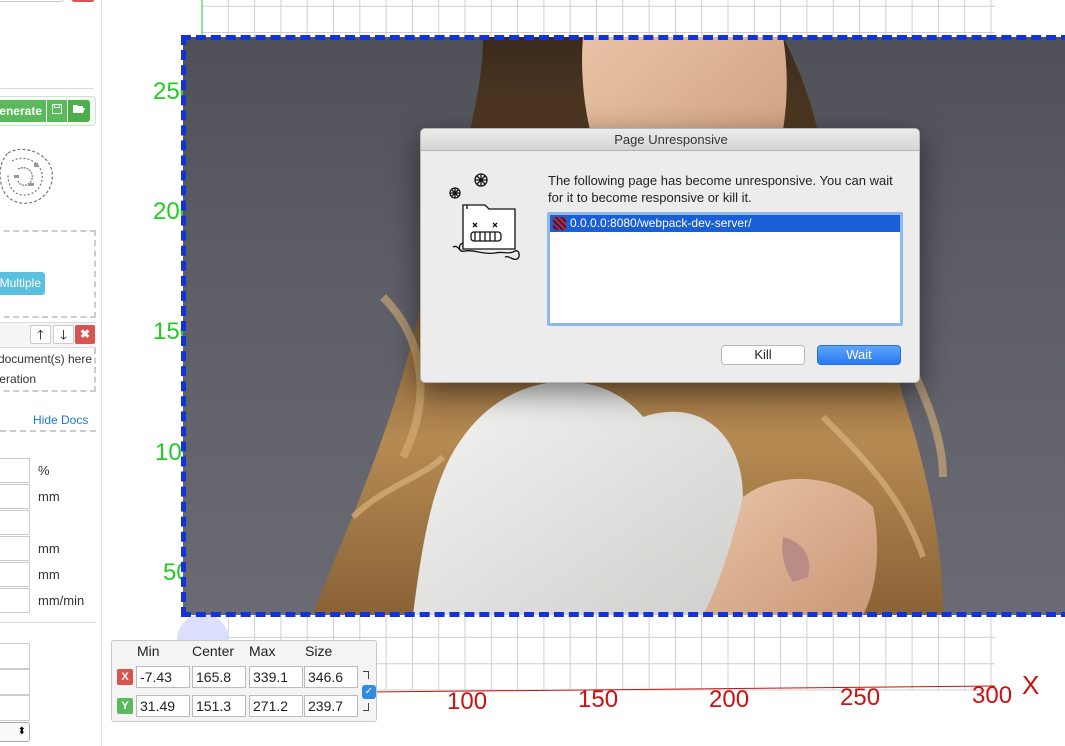 The width and height of the screenshot is (1065, 746). What do you see at coordinates (366, 675) in the screenshot?
I see `link-bracket-top` at bounding box center [366, 675].